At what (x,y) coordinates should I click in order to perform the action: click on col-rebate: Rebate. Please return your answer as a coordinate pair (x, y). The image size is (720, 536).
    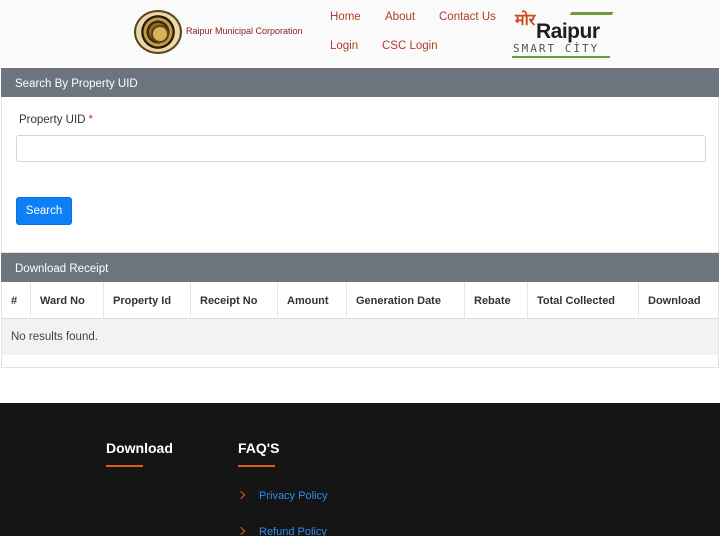
    Looking at the image, I should click on (496, 300).